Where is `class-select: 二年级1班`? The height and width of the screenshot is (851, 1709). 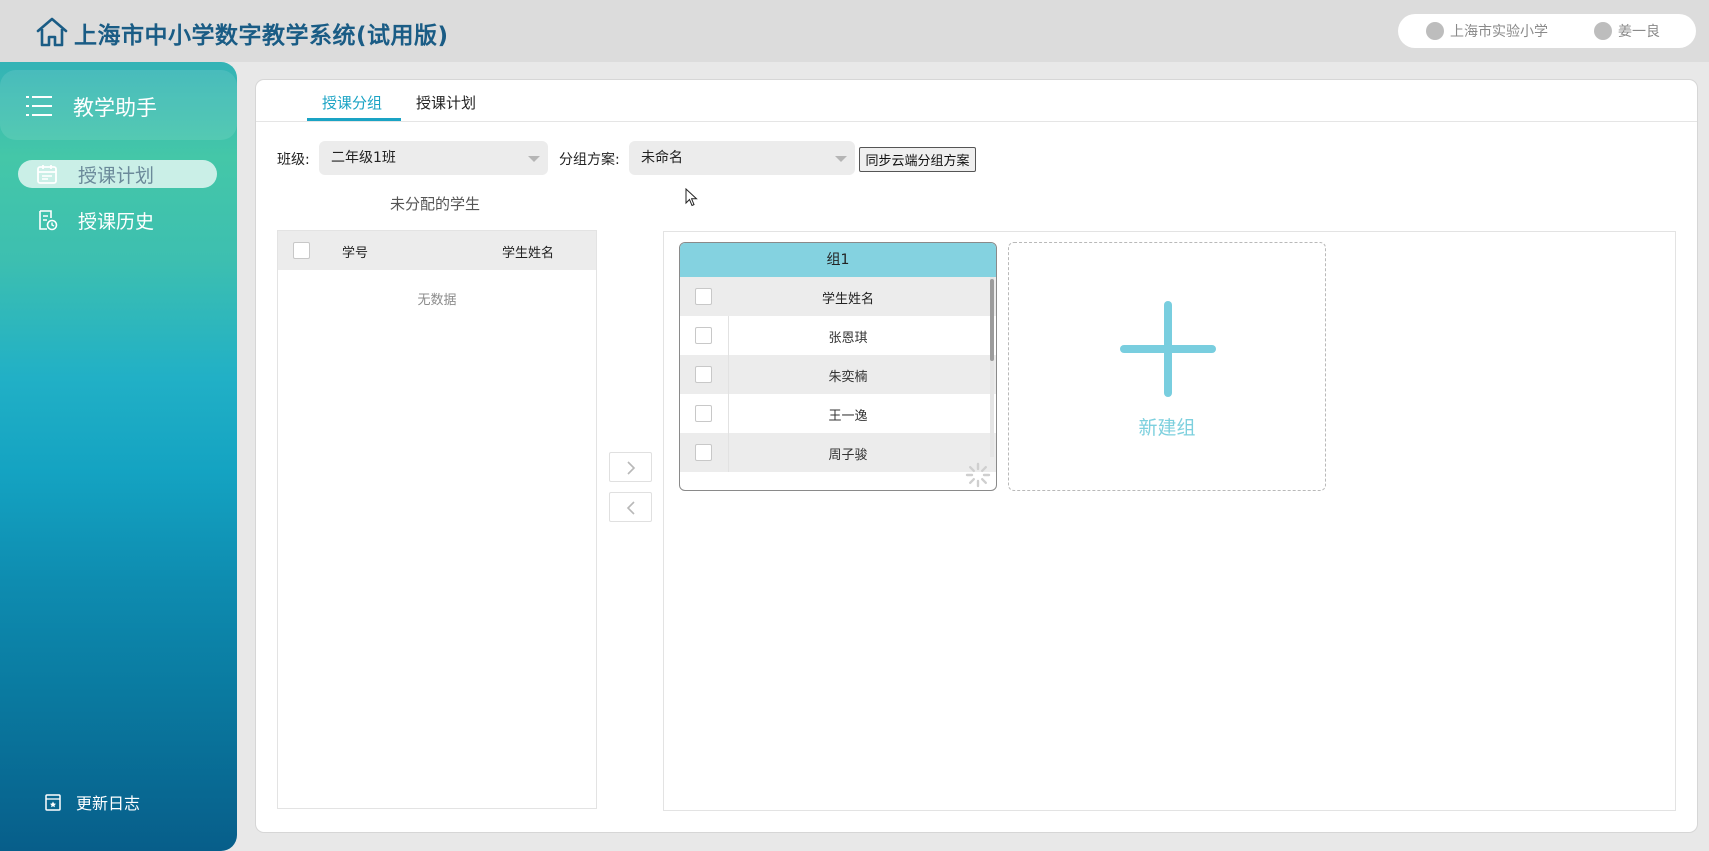 class-select: 二年级1班 is located at coordinates (433, 158).